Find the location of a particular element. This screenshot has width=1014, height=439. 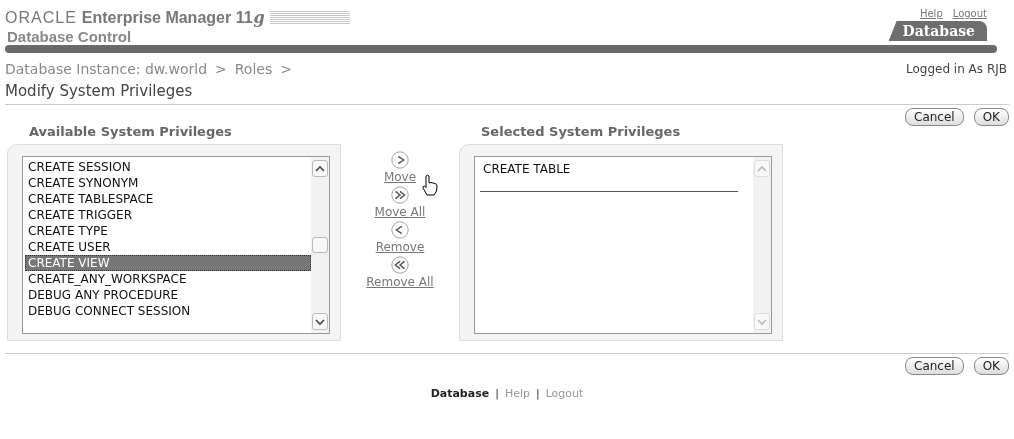

list-item: CREATE_ANY_WORKSPACE is located at coordinates (168, 279).